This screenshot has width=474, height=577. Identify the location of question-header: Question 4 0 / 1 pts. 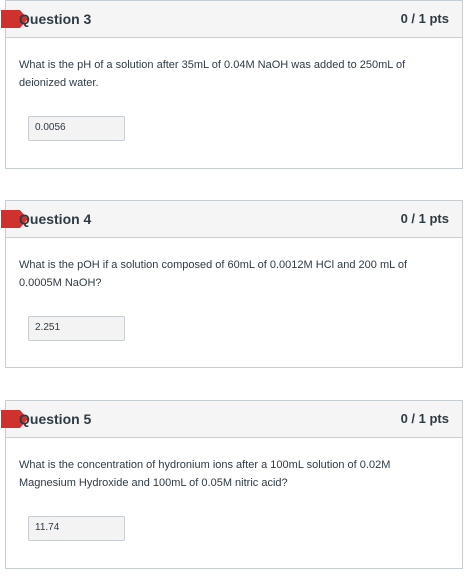
(231, 219).